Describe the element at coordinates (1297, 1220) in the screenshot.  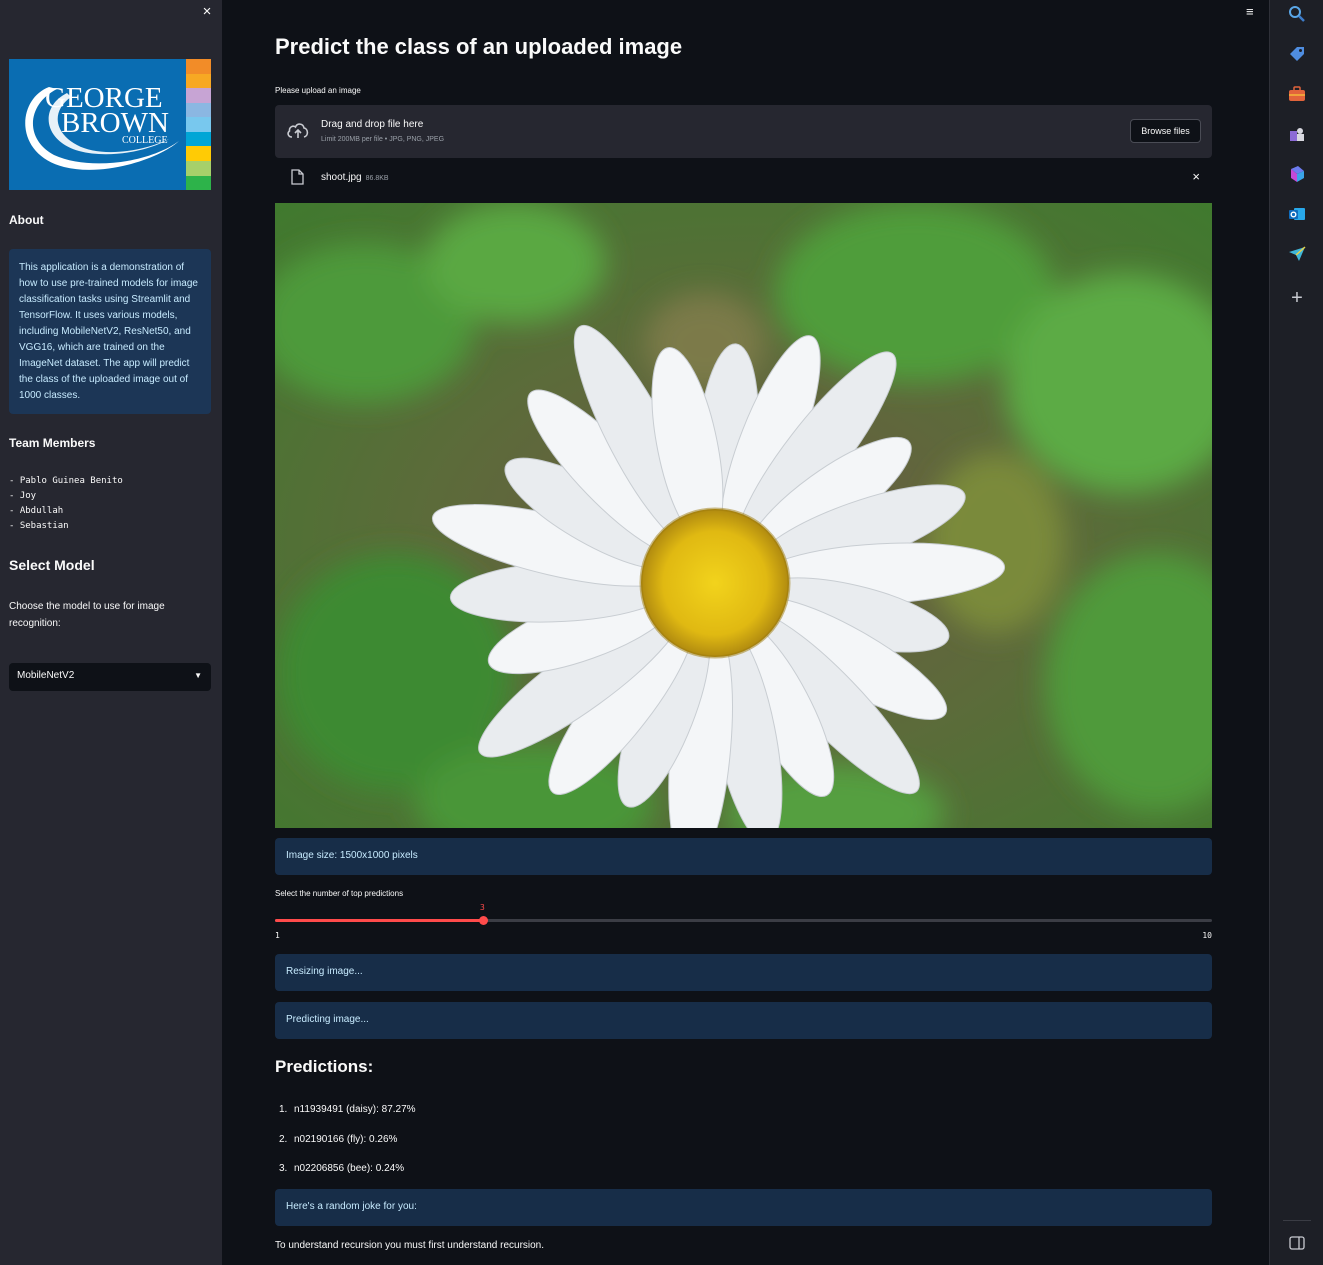
I see `rail-divider` at that location.